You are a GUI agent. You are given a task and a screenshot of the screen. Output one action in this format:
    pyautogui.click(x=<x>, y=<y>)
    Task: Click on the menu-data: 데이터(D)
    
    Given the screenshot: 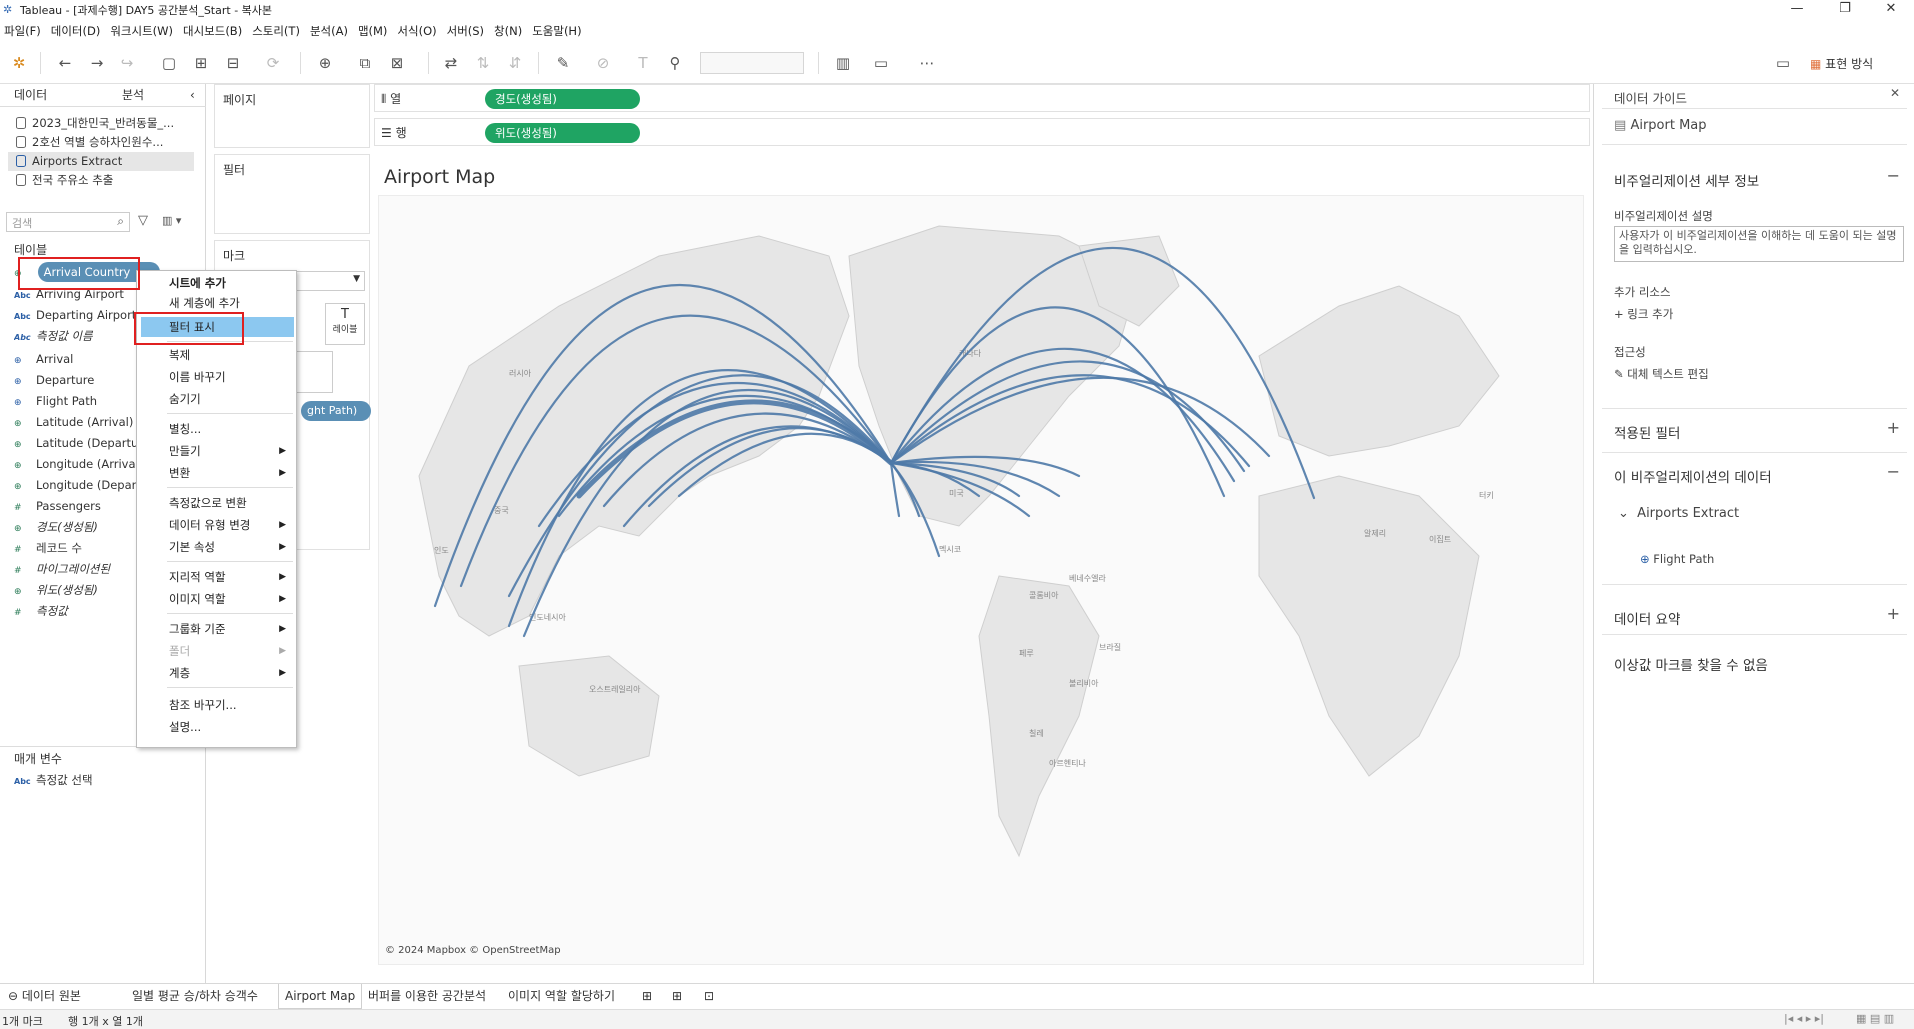 What is the action you would take?
    pyautogui.click(x=76, y=31)
    